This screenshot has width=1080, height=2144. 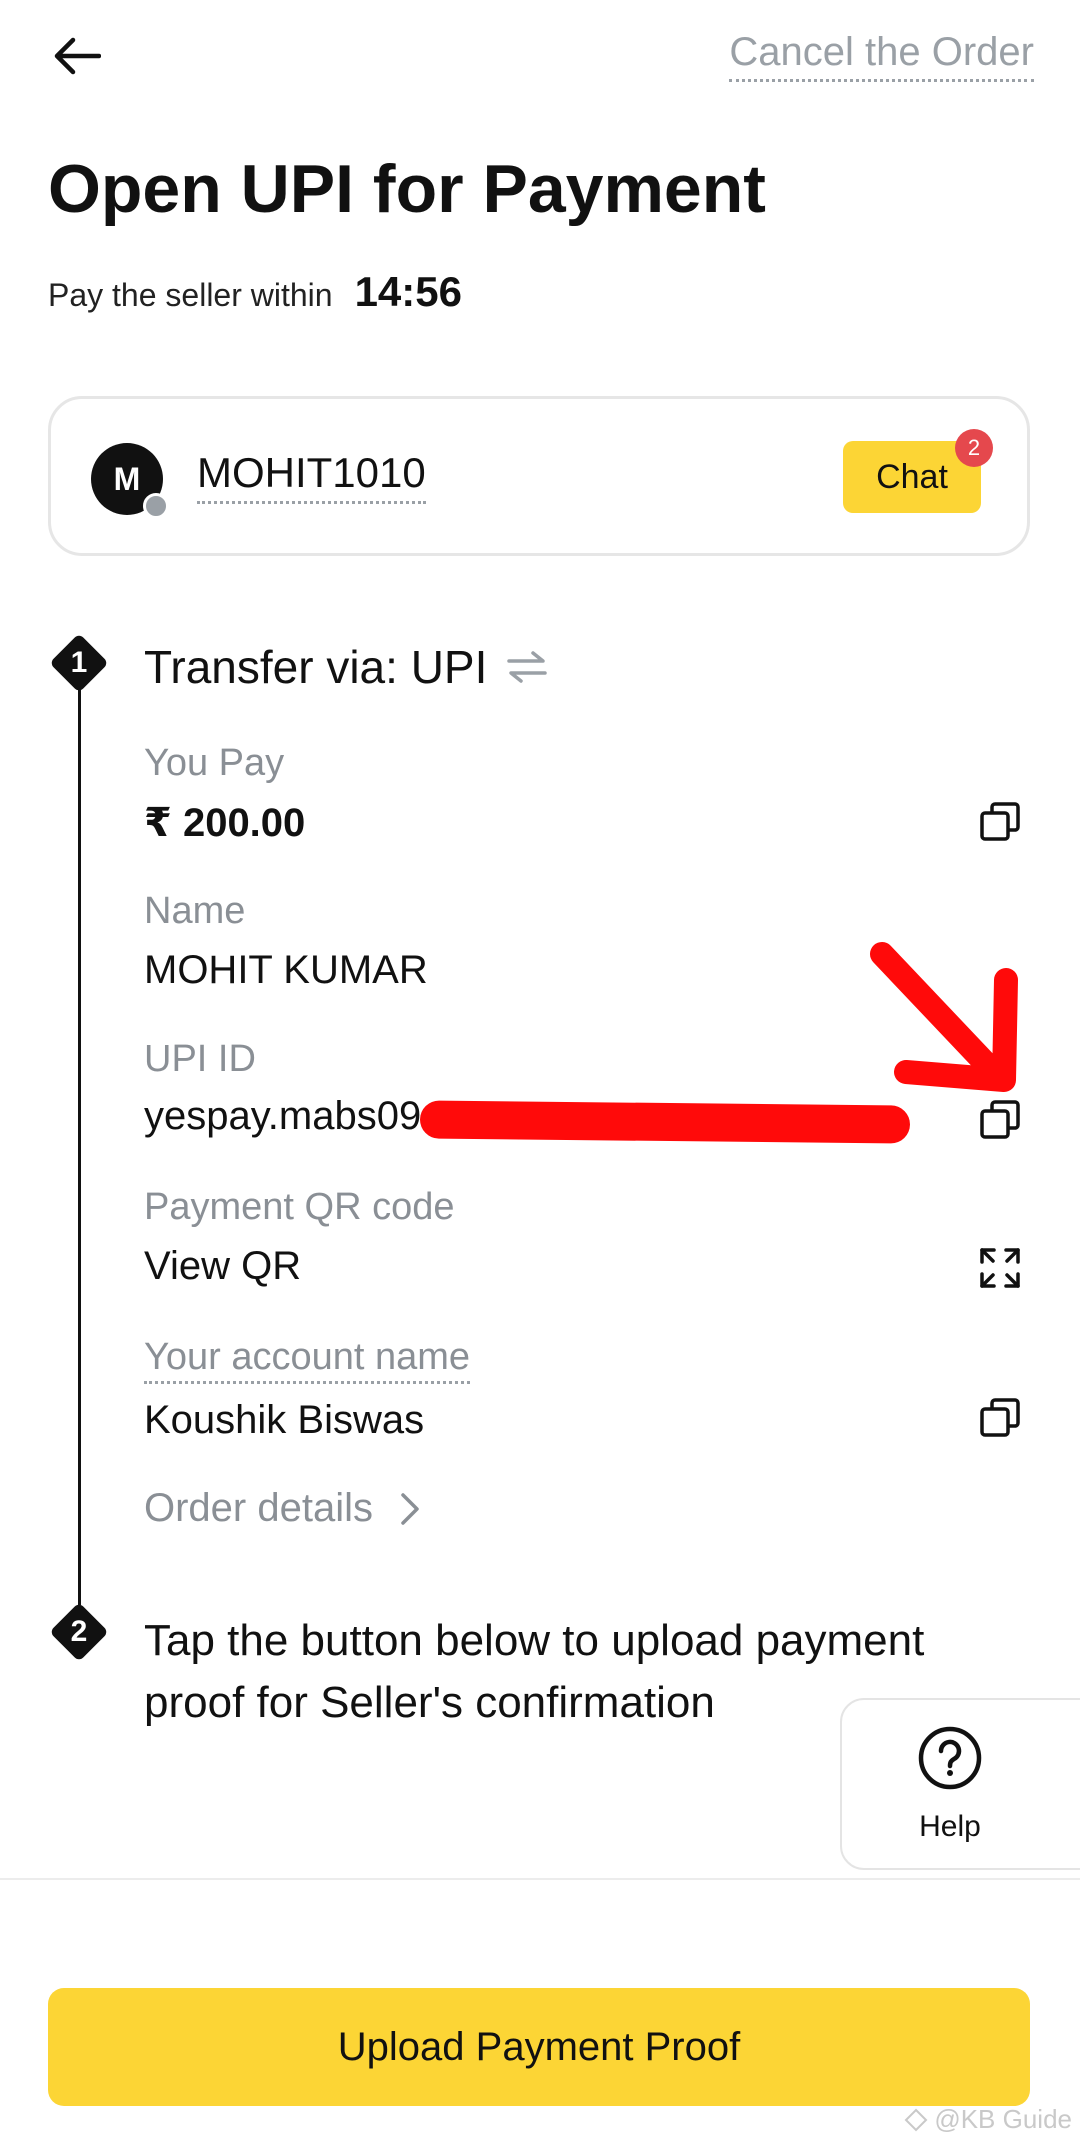 What do you see at coordinates (410, 1508) in the screenshot?
I see `chevron-right-icon` at bounding box center [410, 1508].